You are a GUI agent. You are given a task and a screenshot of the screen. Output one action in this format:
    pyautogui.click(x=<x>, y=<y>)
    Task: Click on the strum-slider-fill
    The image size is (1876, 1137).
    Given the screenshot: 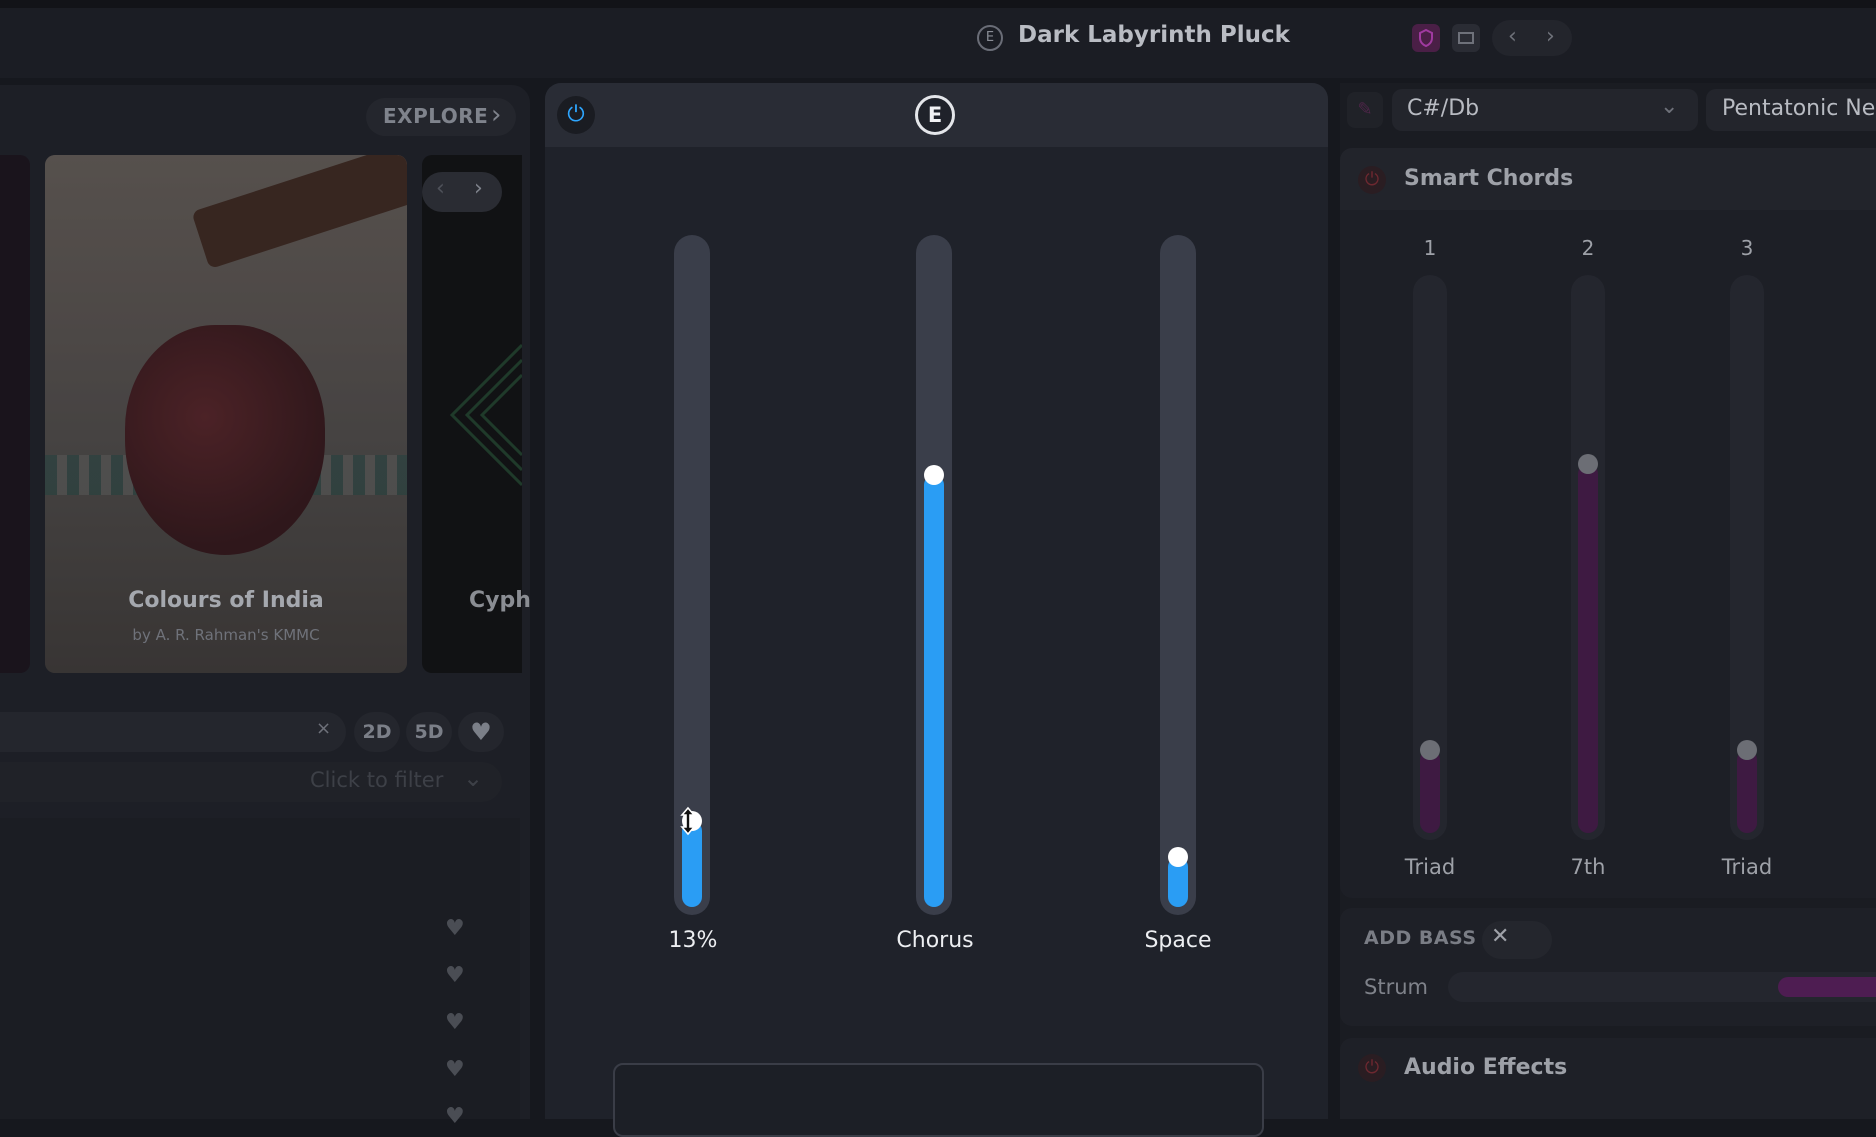 What is the action you would take?
    pyautogui.click(x=1827, y=987)
    